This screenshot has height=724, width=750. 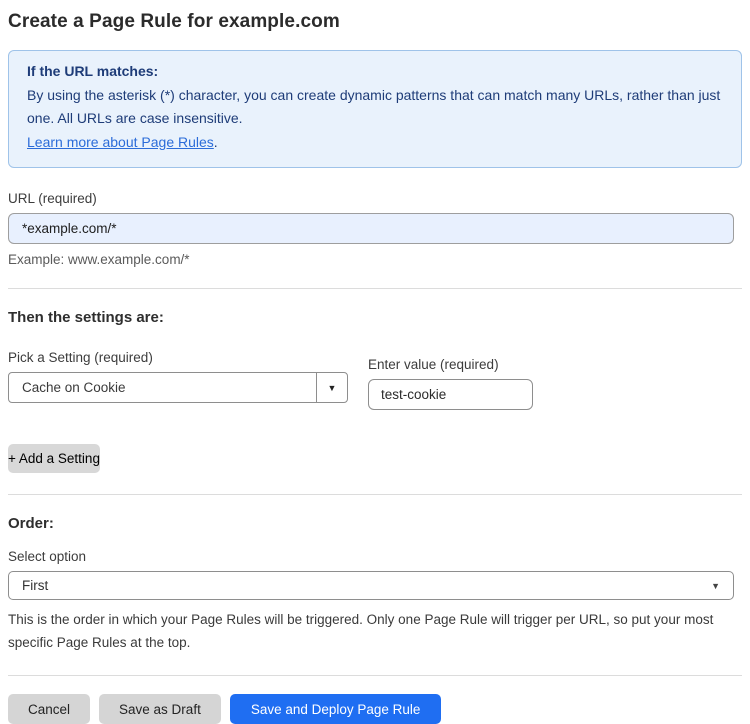 I want to click on url-example-helper: Example: www.example.com/*, so click(x=99, y=259).